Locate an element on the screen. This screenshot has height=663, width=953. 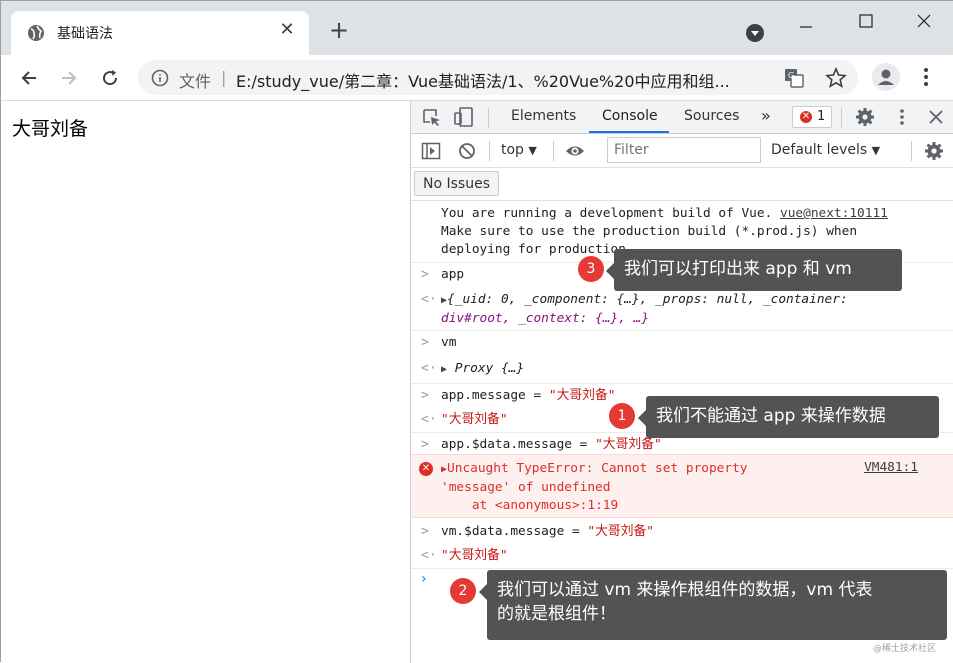
issues-button: No Issues is located at coordinates (456, 183).